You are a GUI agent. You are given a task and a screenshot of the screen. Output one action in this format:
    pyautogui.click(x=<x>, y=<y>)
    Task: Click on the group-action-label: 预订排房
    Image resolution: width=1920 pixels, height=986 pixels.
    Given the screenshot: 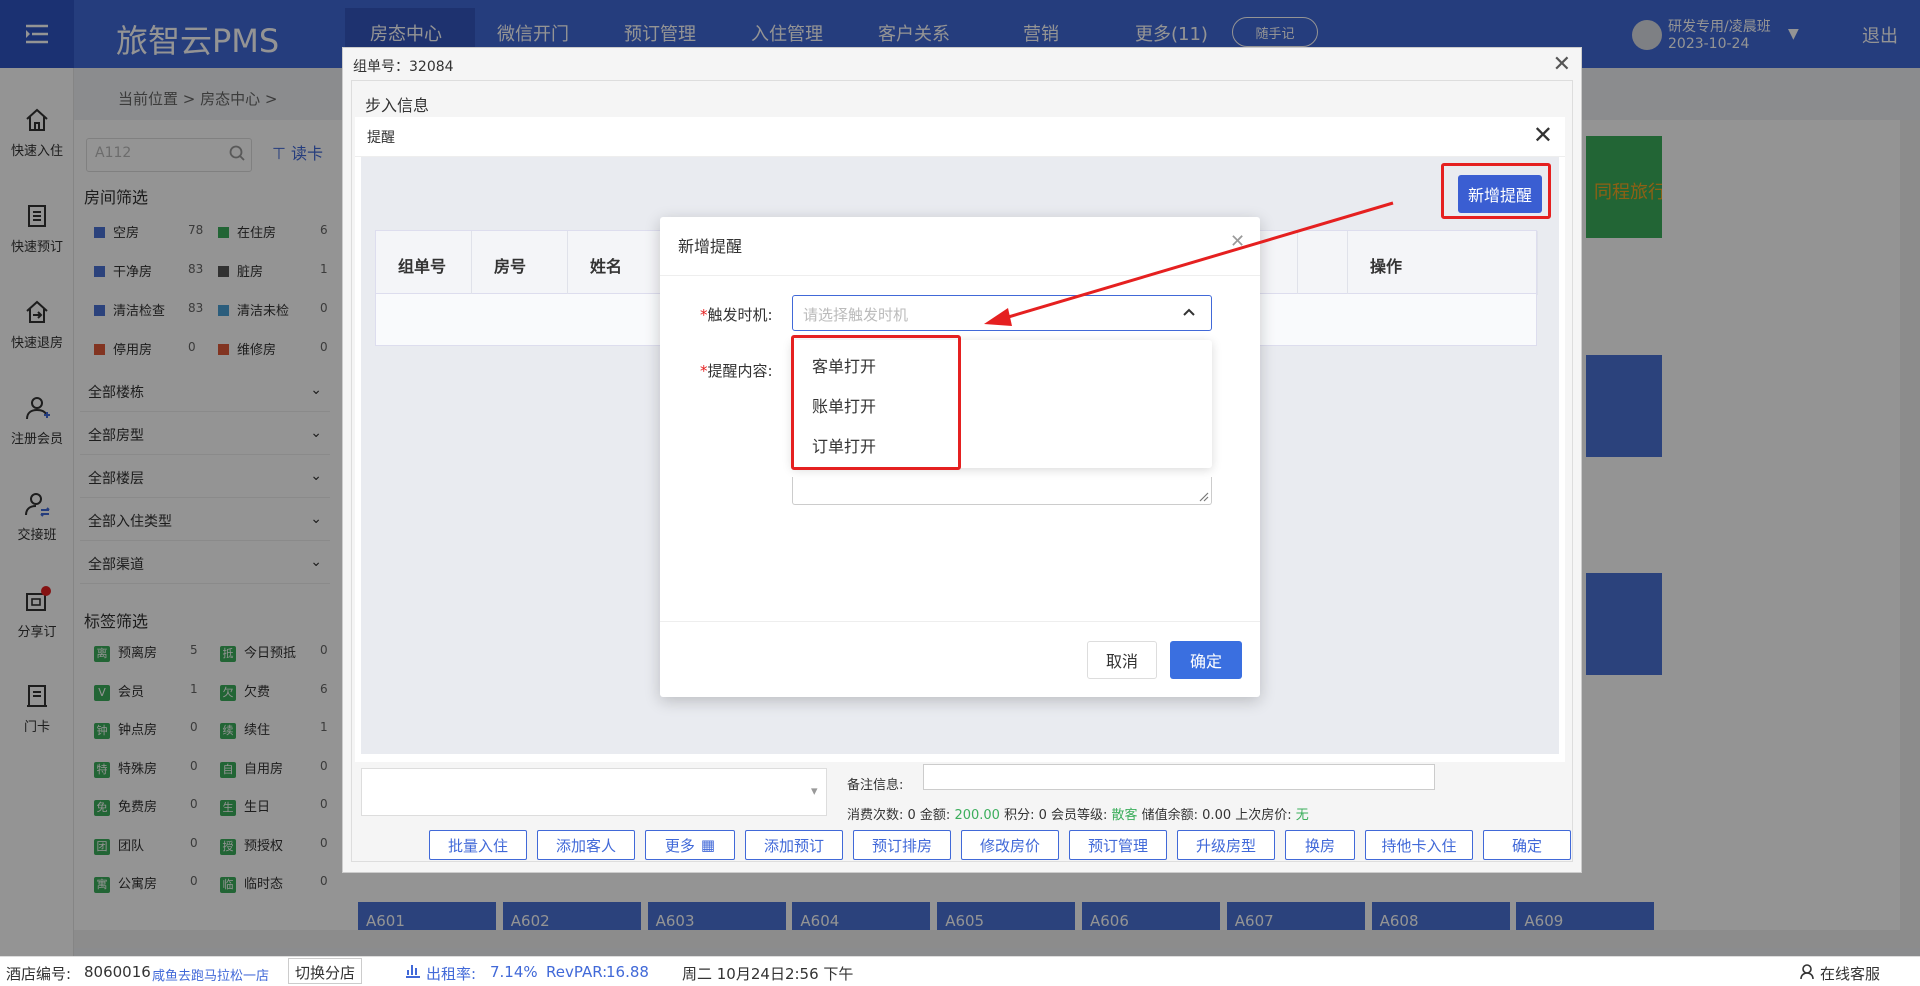 What is the action you would take?
    pyautogui.click(x=901, y=845)
    